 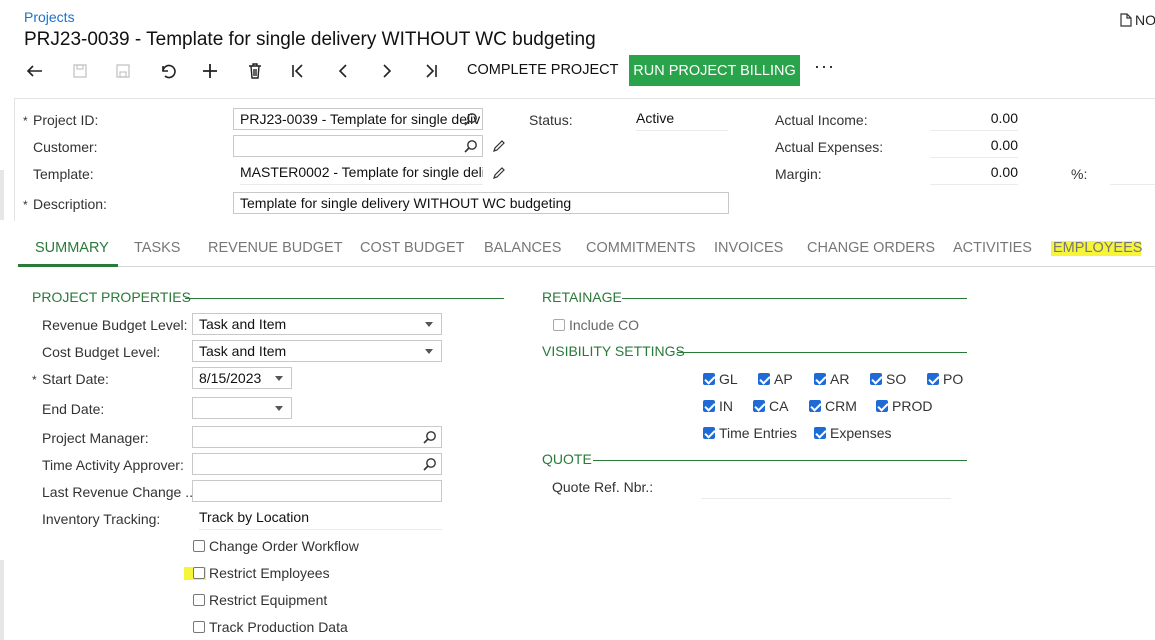 What do you see at coordinates (770, 406) in the screenshot?
I see `visibility-ca-checkbox: CA` at bounding box center [770, 406].